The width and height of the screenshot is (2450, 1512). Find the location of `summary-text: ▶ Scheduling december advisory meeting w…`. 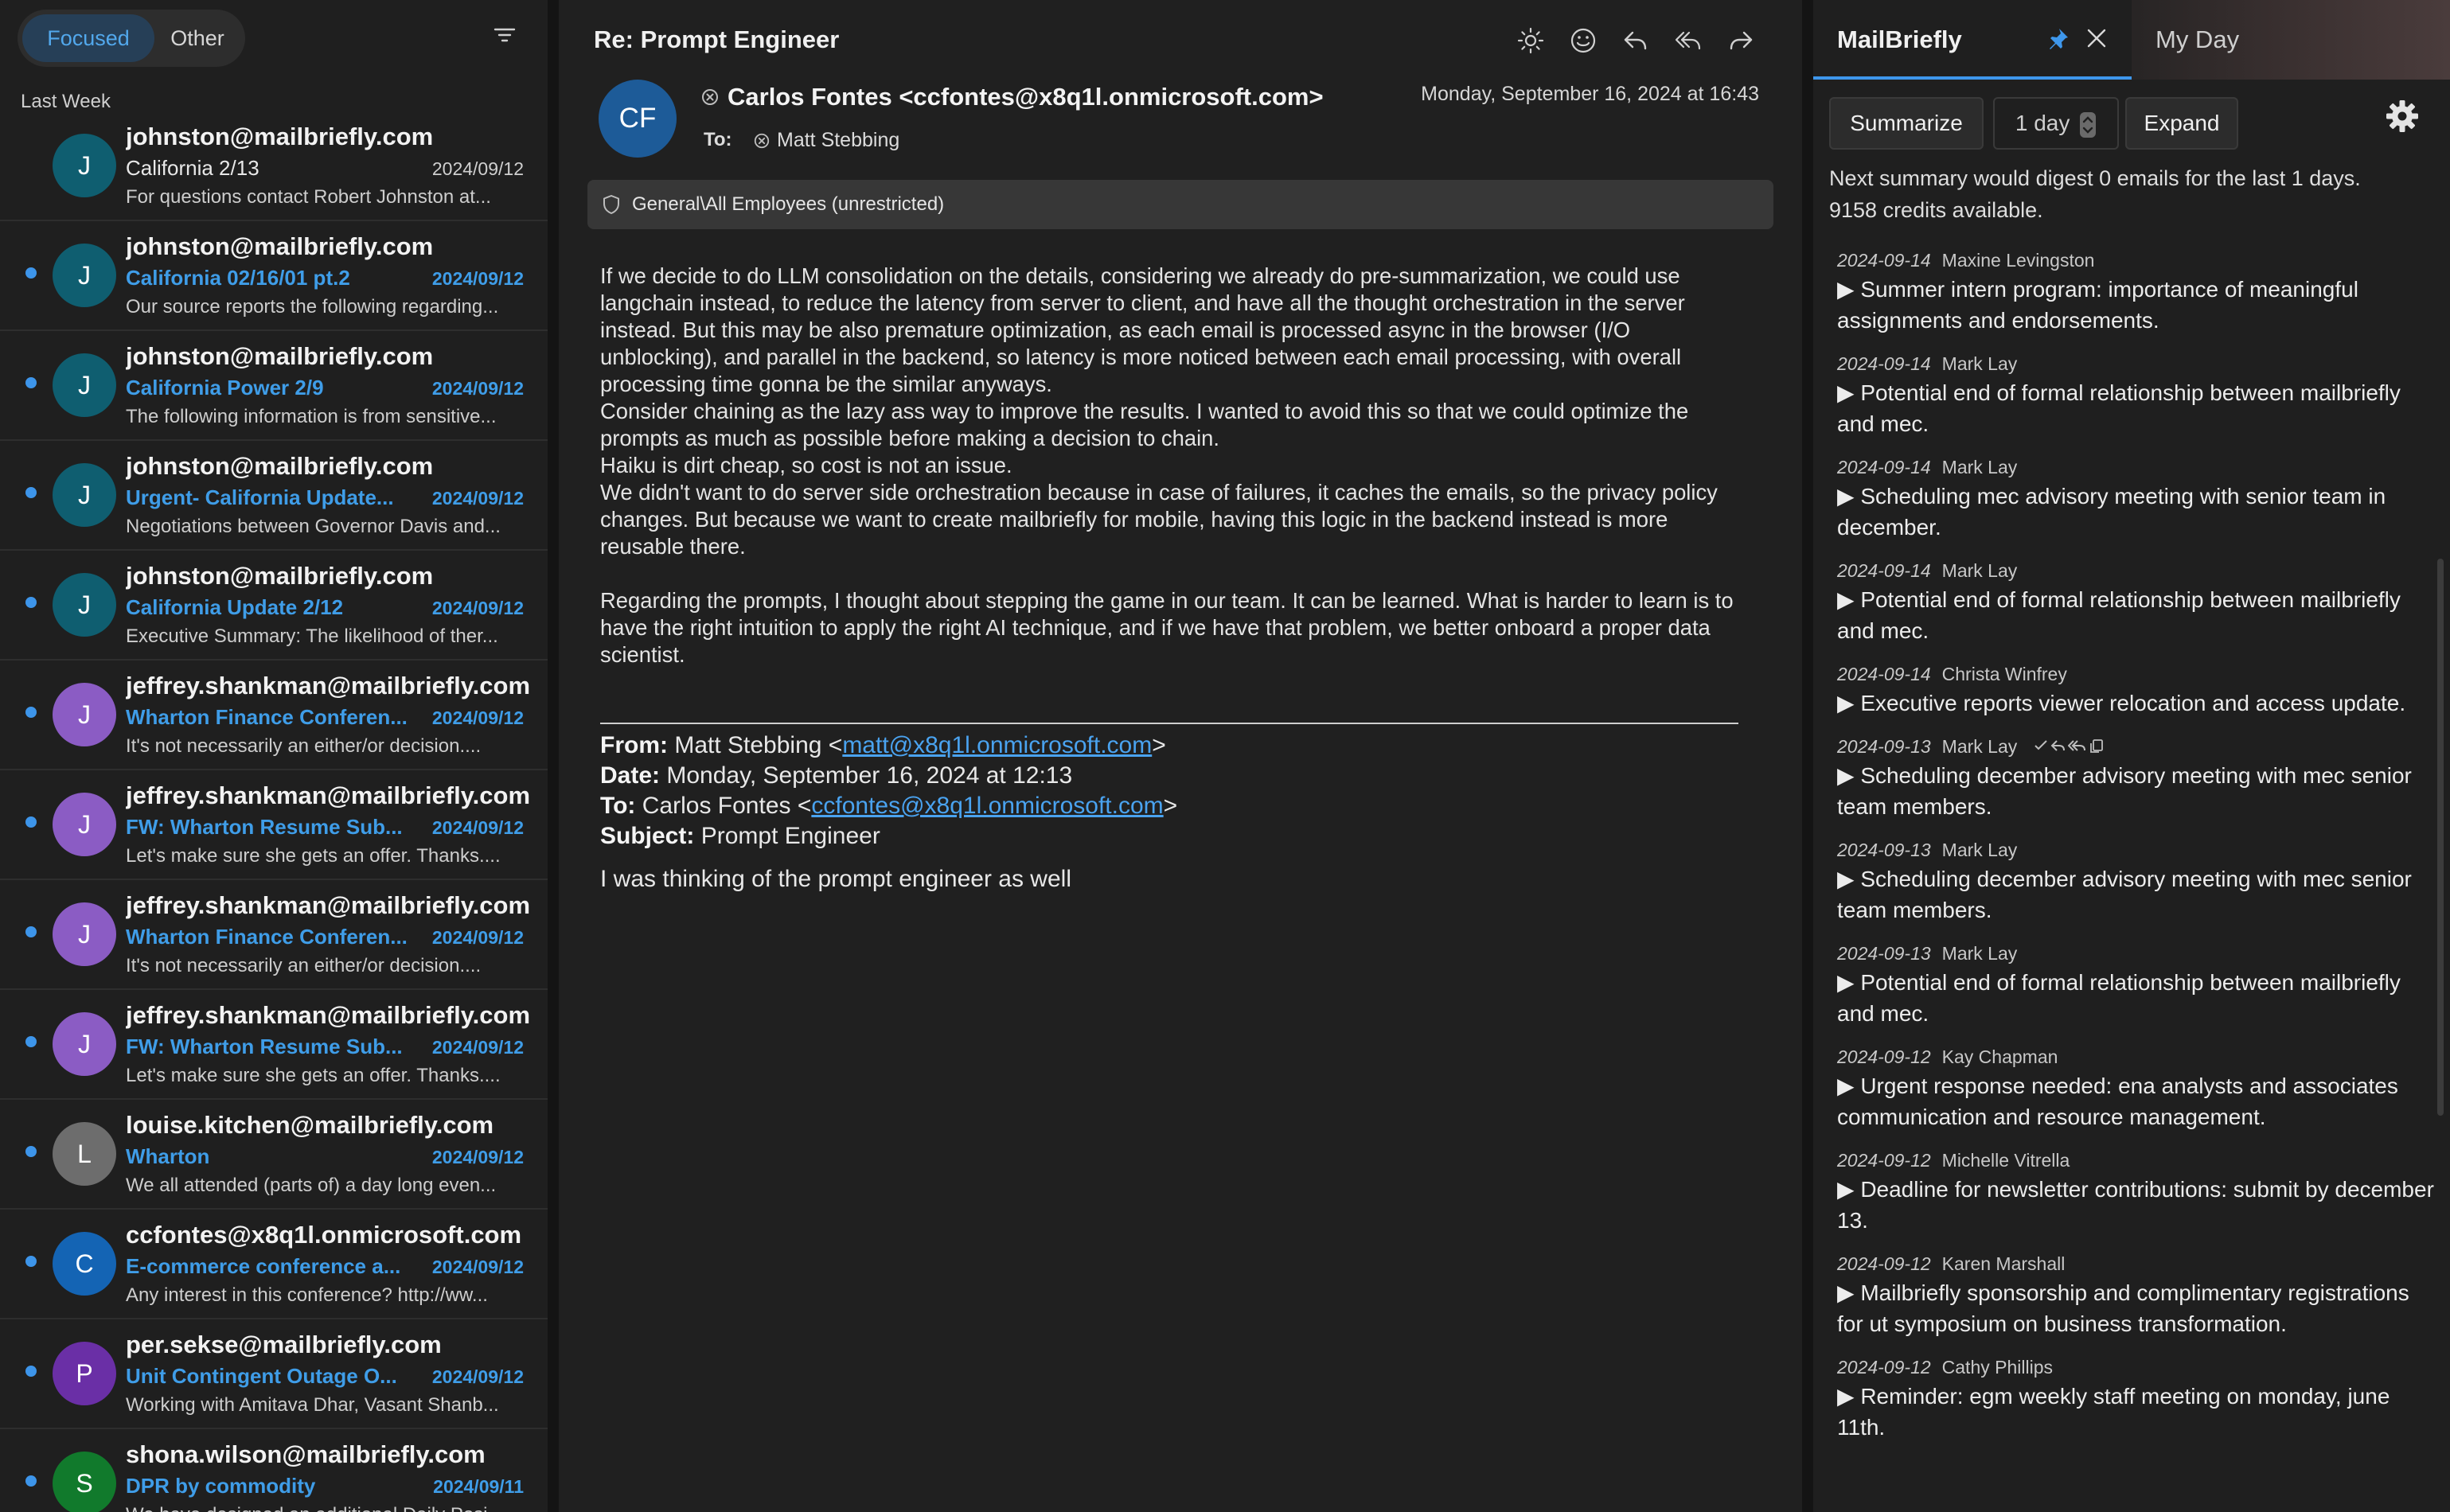

summary-text: ▶ Scheduling december advisory meeting w… is located at coordinates (2124, 791).